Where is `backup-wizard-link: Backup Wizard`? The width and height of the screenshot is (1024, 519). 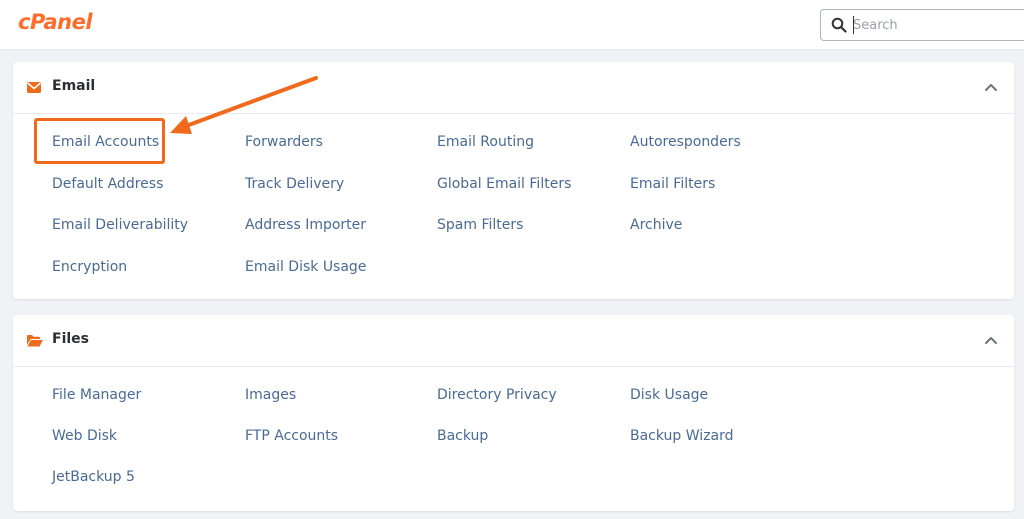
backup-wizard-link: Backup Wizard is located at coordinates (682, 436).